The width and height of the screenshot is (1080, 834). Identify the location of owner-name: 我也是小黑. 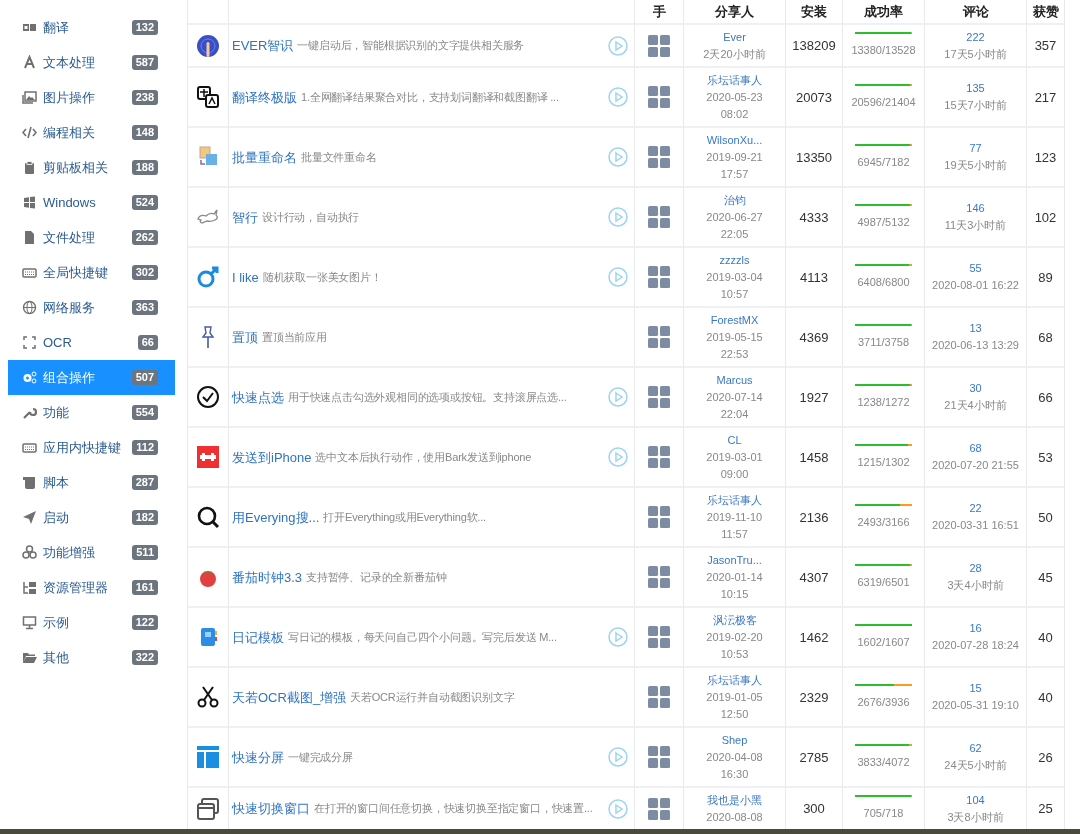
(734, 800).